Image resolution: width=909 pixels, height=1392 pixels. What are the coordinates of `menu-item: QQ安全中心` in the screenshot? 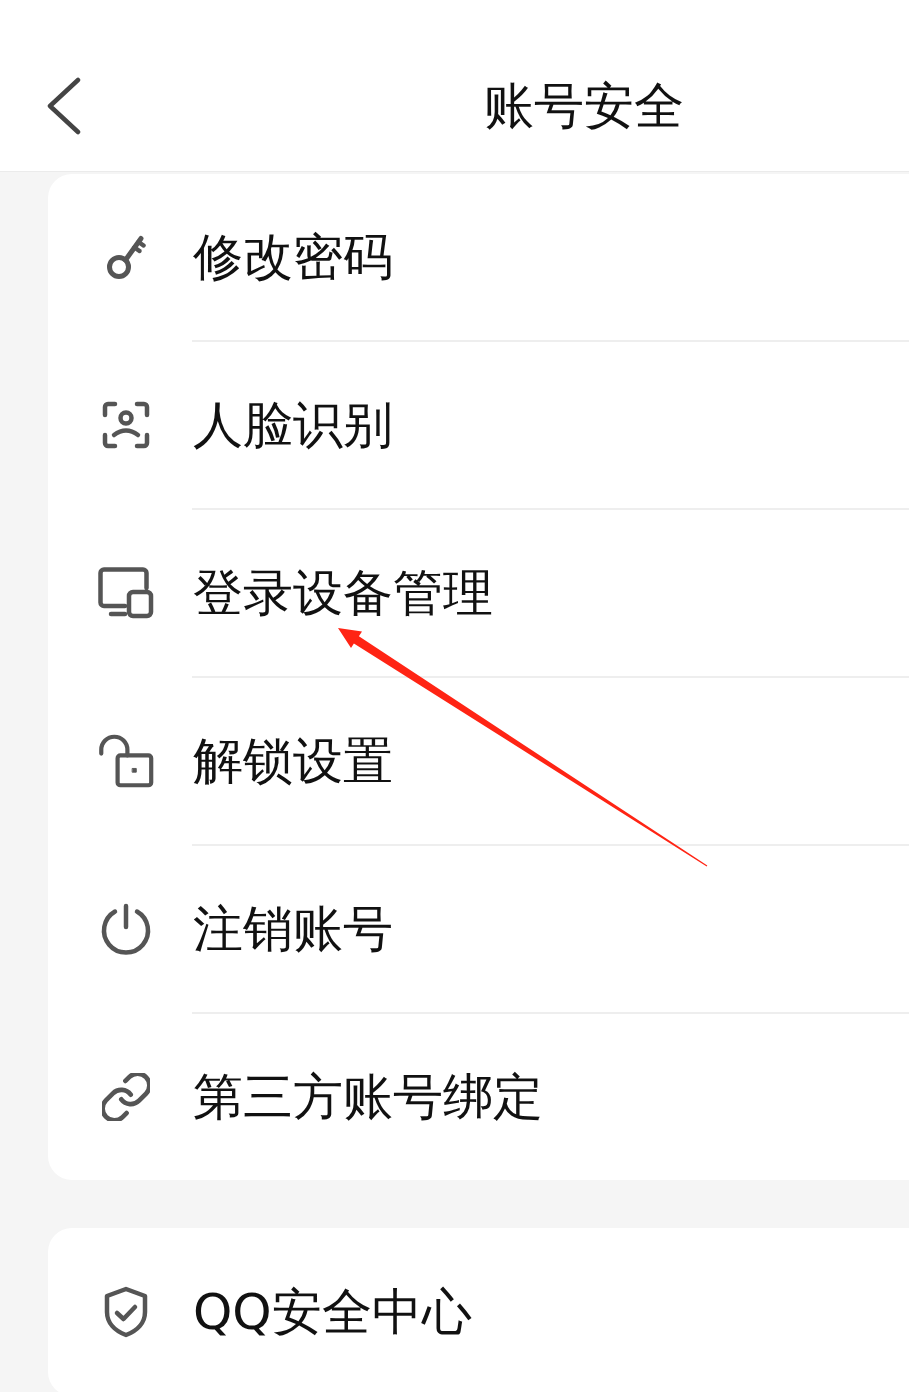 It's located at (478, 1310).